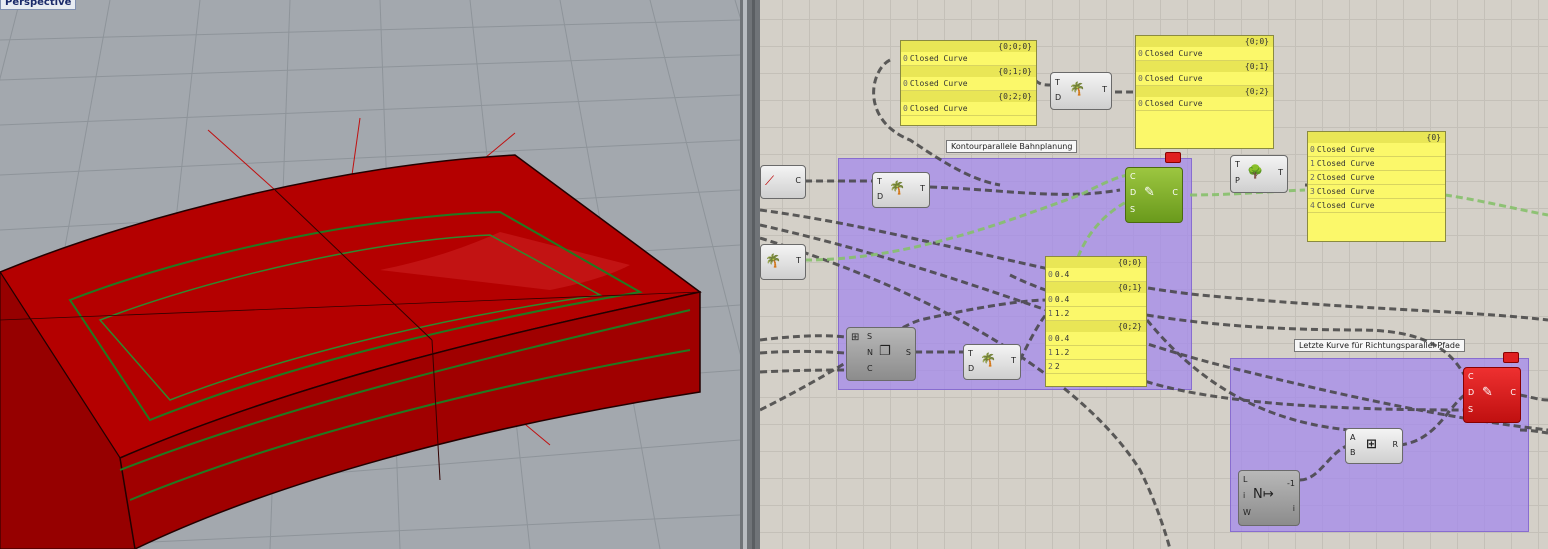 Image resolution: width=1548 pixels, height=549 pixels. I want to click on series-component: ⊞ S N C ❐ S, so click(881, 354).